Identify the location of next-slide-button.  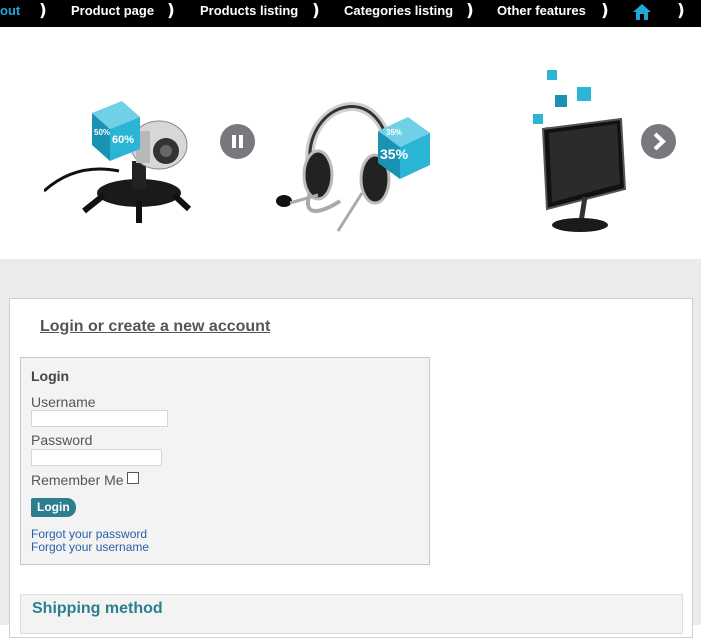
(658, 141).